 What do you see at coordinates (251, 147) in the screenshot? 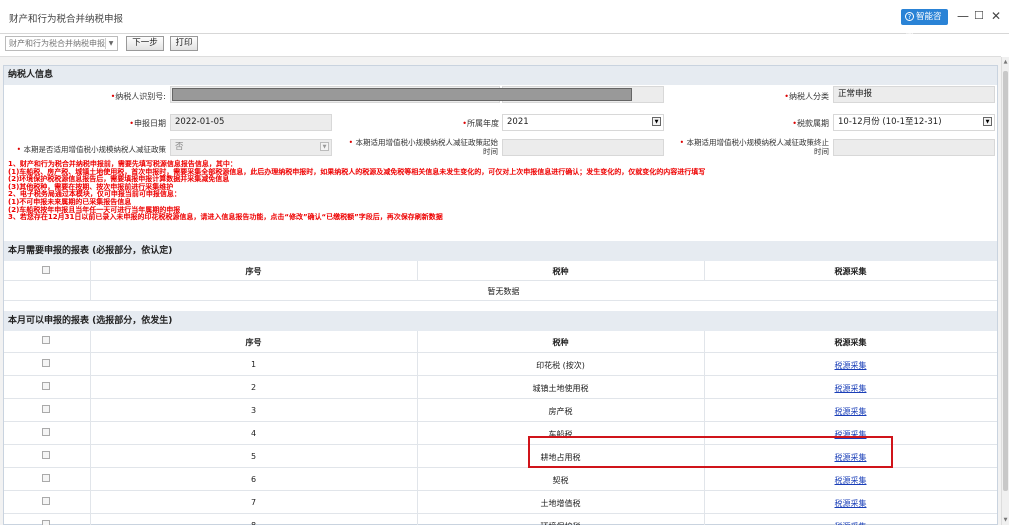
I see `small-scale-policy-select: 否 ▼` at bounding box center [251, 147].